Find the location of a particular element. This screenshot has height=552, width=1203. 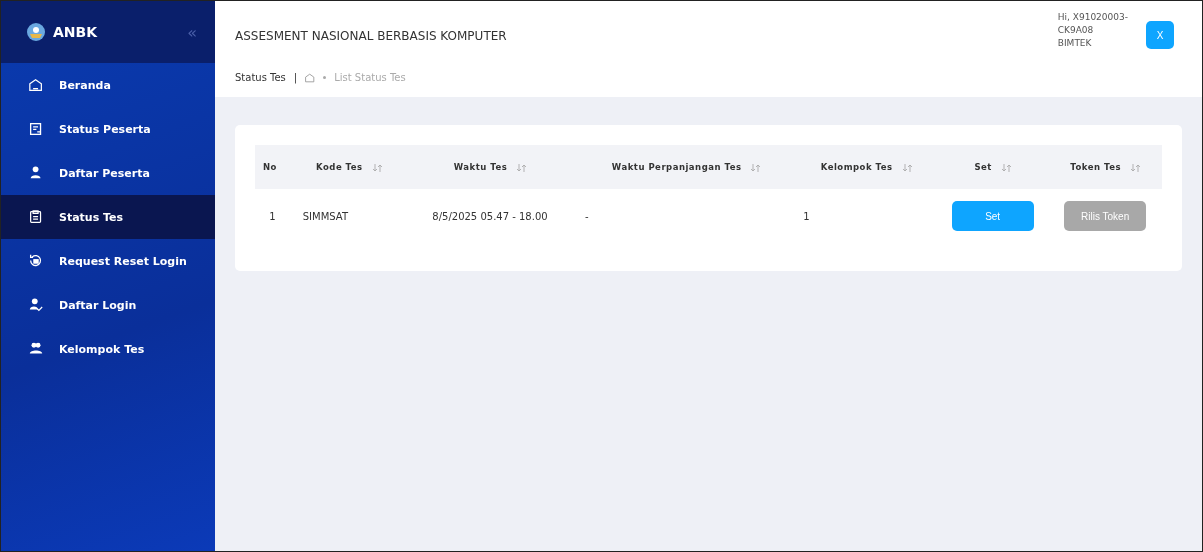

column-header: No is located at coordinates (275, 167).